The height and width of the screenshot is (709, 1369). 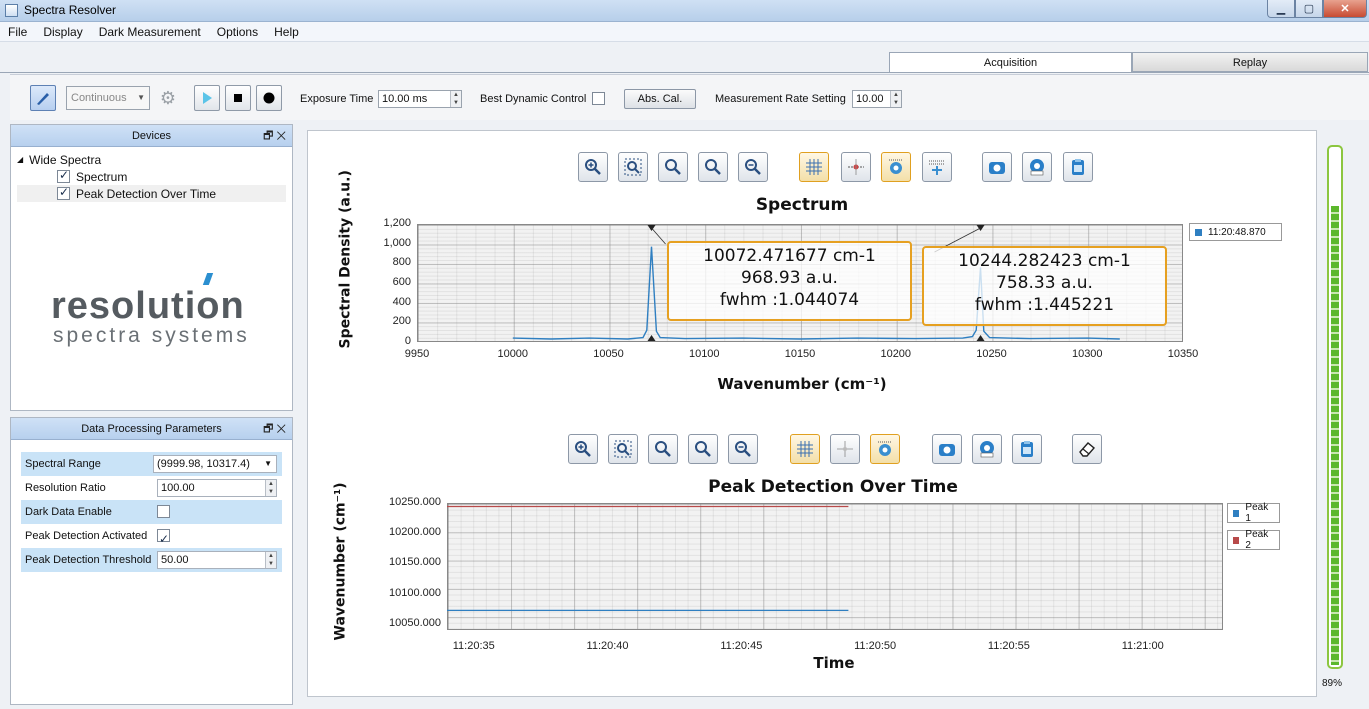 I want to click on spectrum-x-tick: 9950, so click(x=417, y=354).